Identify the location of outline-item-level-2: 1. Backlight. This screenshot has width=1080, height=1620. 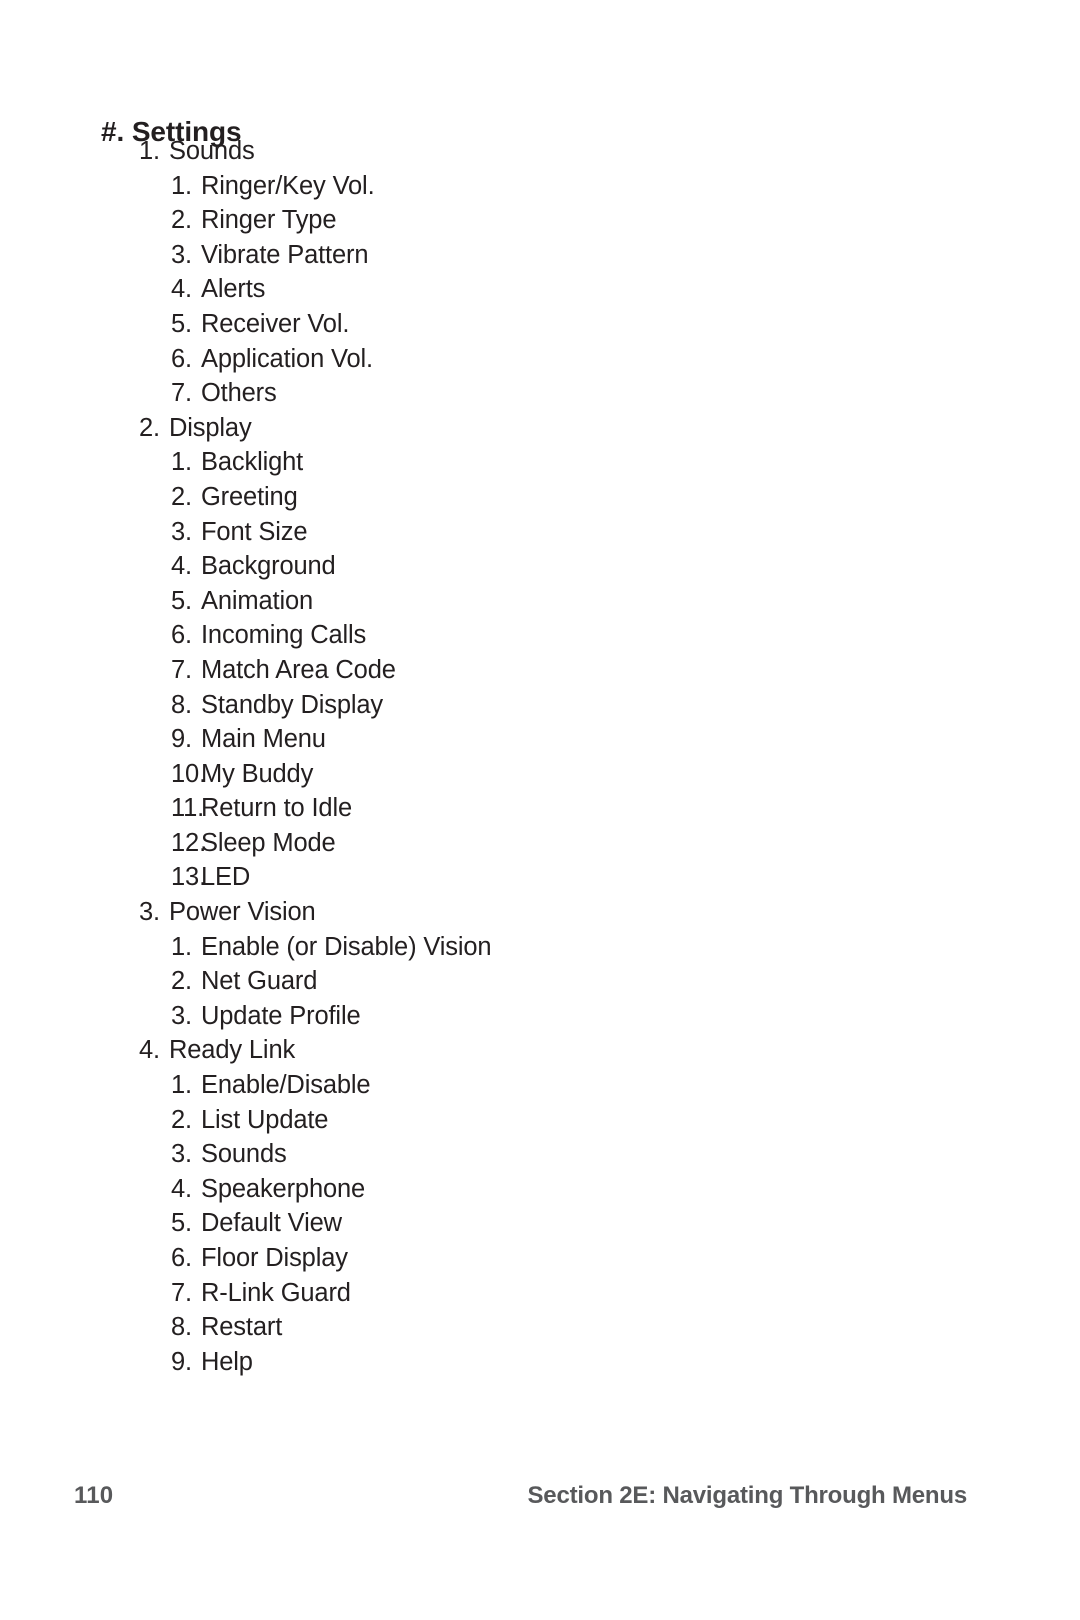
(540, 462).